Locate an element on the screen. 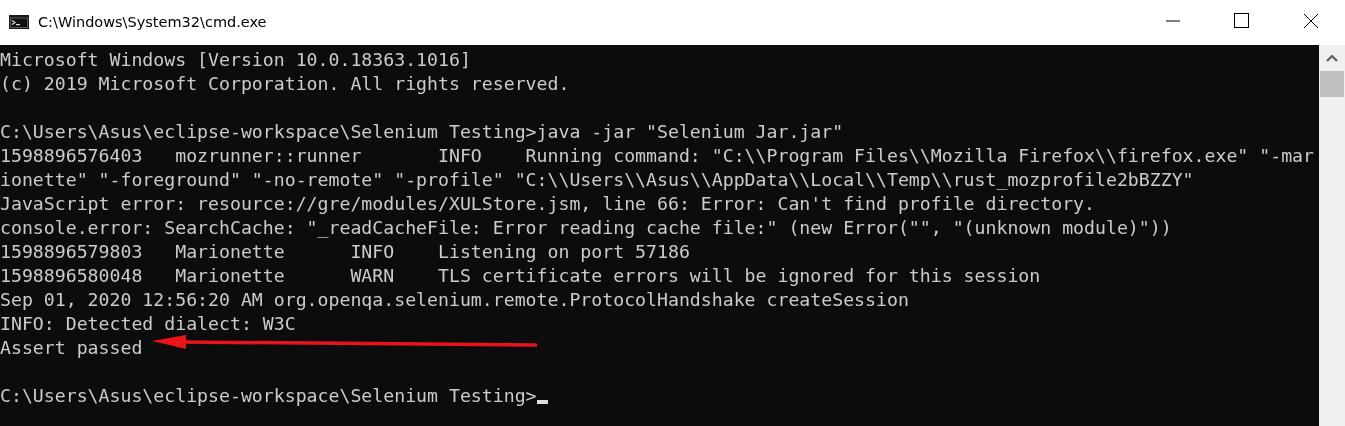 The width and height of the screenshot is (1345, 426). console-line: console.error: SearchCache: "_readCacheFile: Error reading cache file:" (new Error("", "(unknown module)")) is located at coordinates (586, 228).